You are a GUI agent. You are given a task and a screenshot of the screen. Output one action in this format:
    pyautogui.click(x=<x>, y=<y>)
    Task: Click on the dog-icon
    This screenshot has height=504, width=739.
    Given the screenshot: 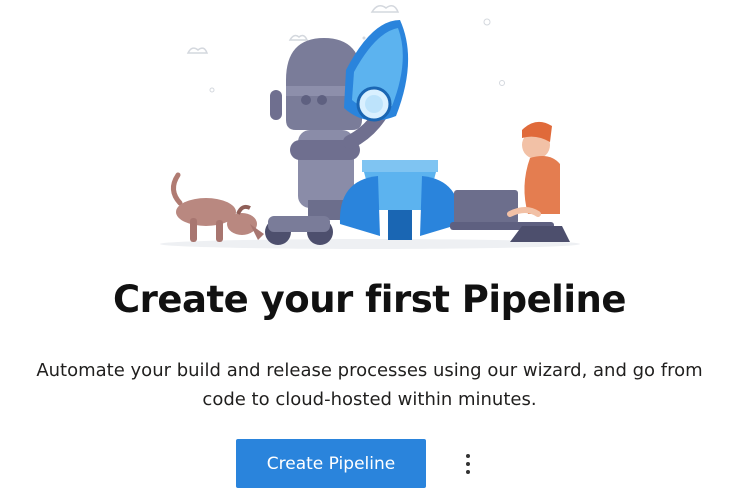 What is the action you would take?
    pyautogui.click(x=217, y=207)
    